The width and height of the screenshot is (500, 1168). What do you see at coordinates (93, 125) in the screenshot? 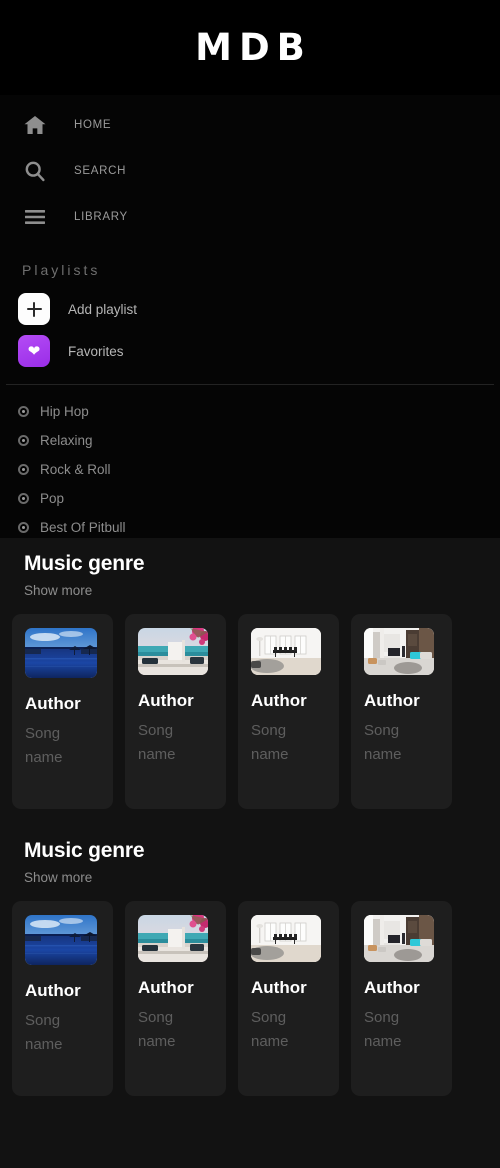
I see `sidebar-item-home-label: HOME` at bounding box center [93, 125].